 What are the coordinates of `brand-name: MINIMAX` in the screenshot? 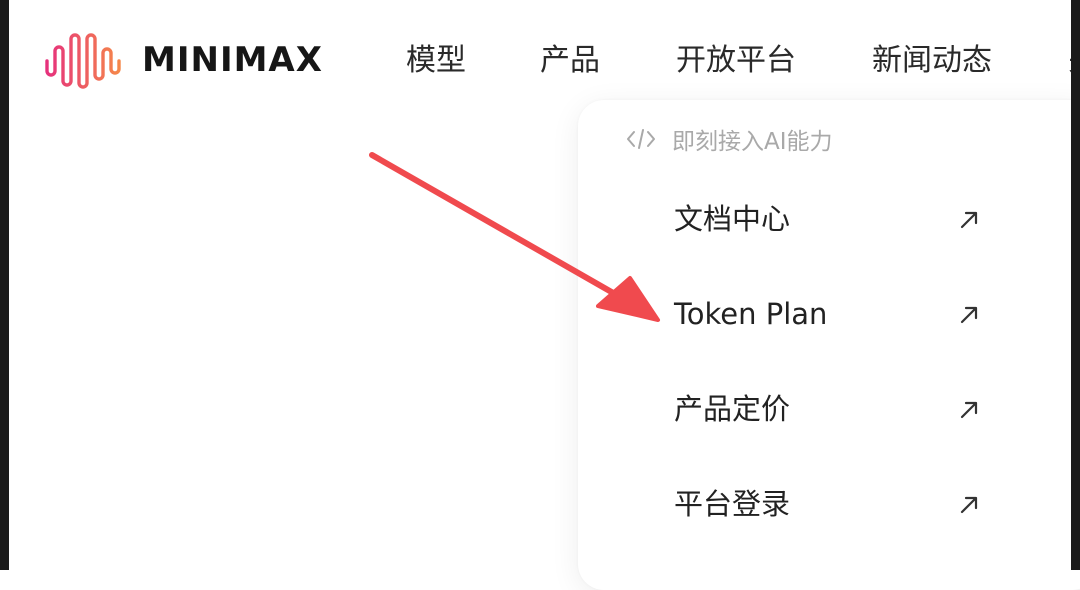 It's located at (232, 60).